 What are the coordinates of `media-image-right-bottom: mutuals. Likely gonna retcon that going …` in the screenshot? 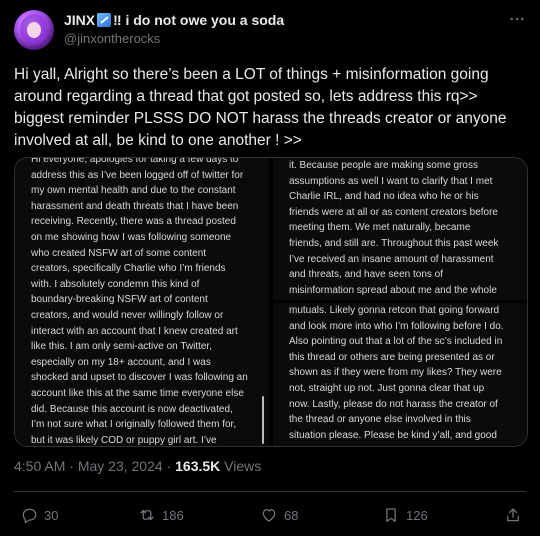 It's located at (400, 374).